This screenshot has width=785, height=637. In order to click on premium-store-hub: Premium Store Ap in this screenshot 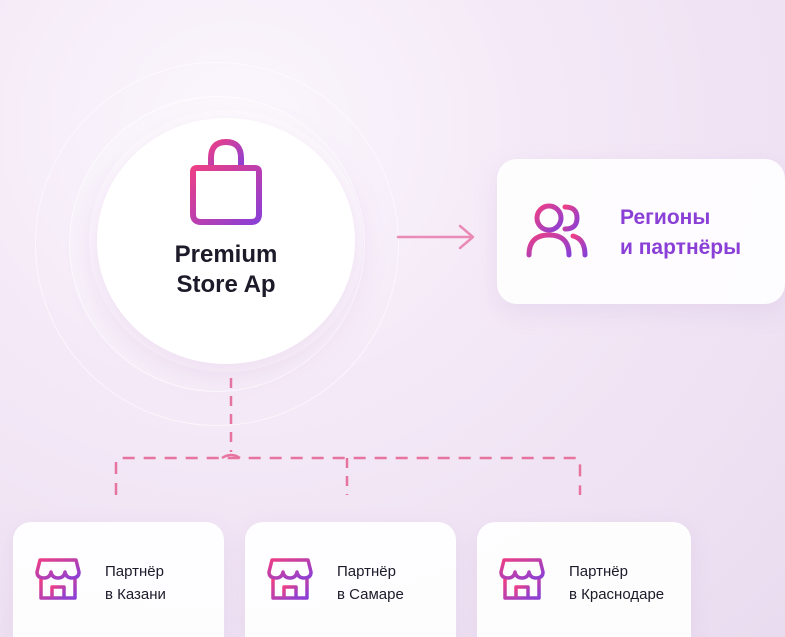, I will do `click(226, 241)`.